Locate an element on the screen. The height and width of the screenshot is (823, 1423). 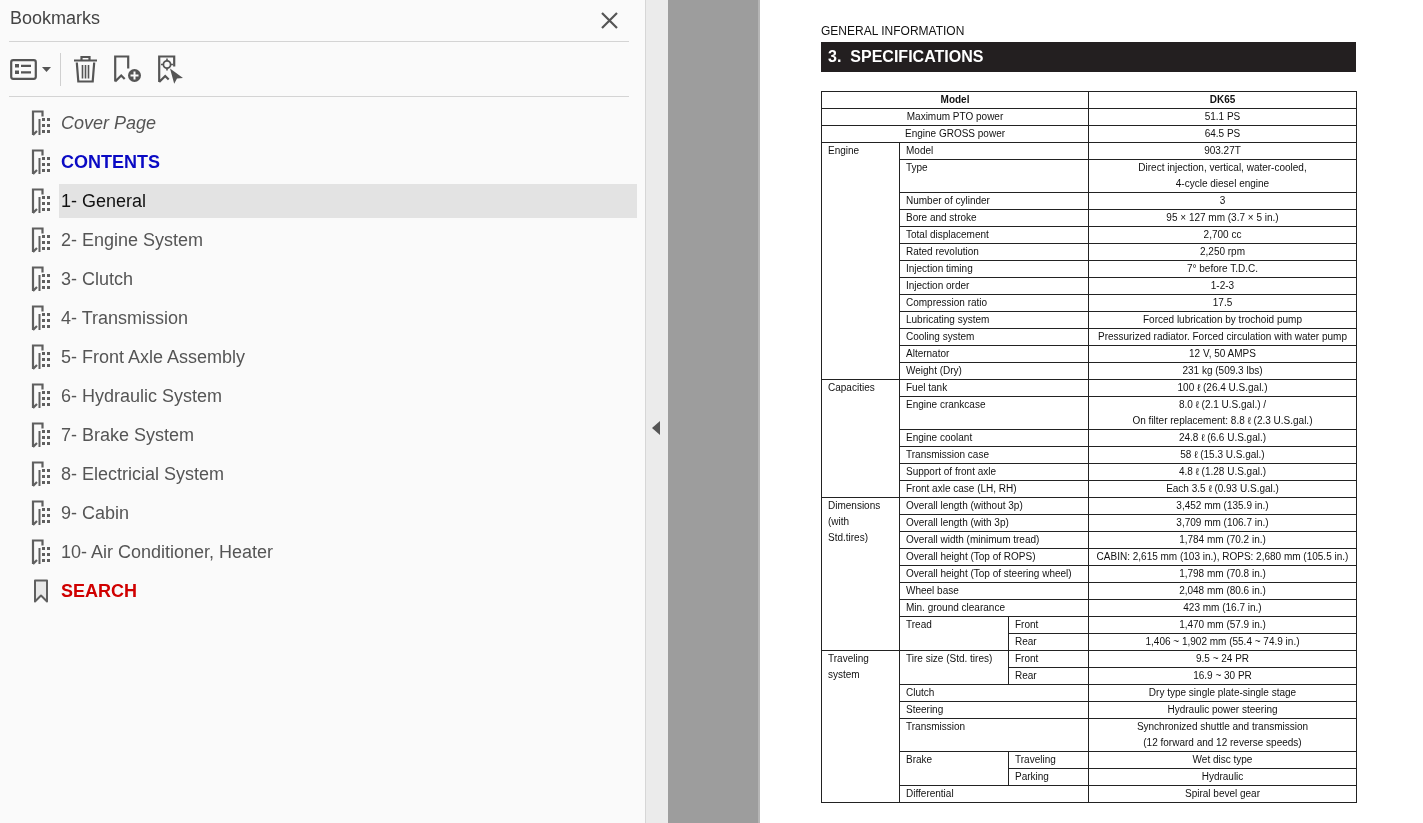
find-bookmark-button is located at coordinates (170, 69).